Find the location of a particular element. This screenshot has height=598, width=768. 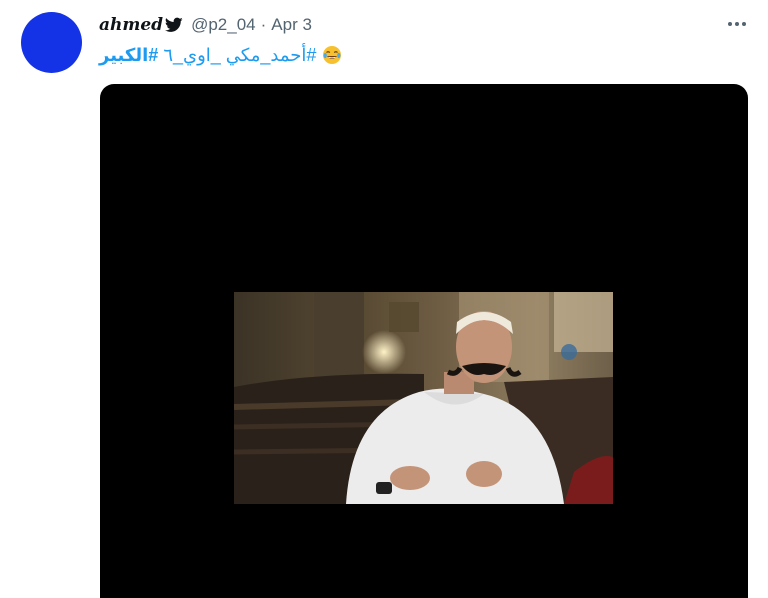

hashtag-alkabeer: #الكبير is located at coordinates (128, 55).